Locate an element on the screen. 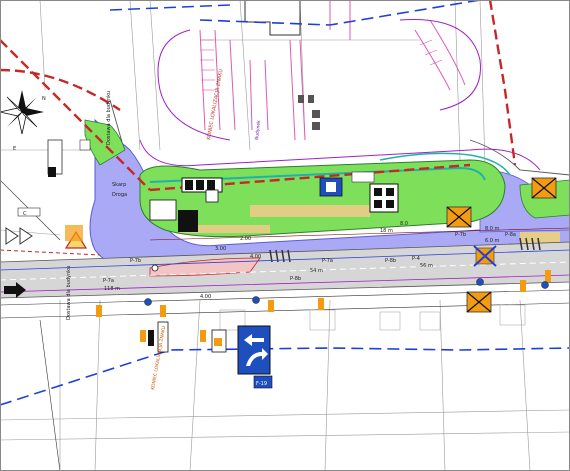  stop-label-5: P-8b is located at coordinates (390, 261).